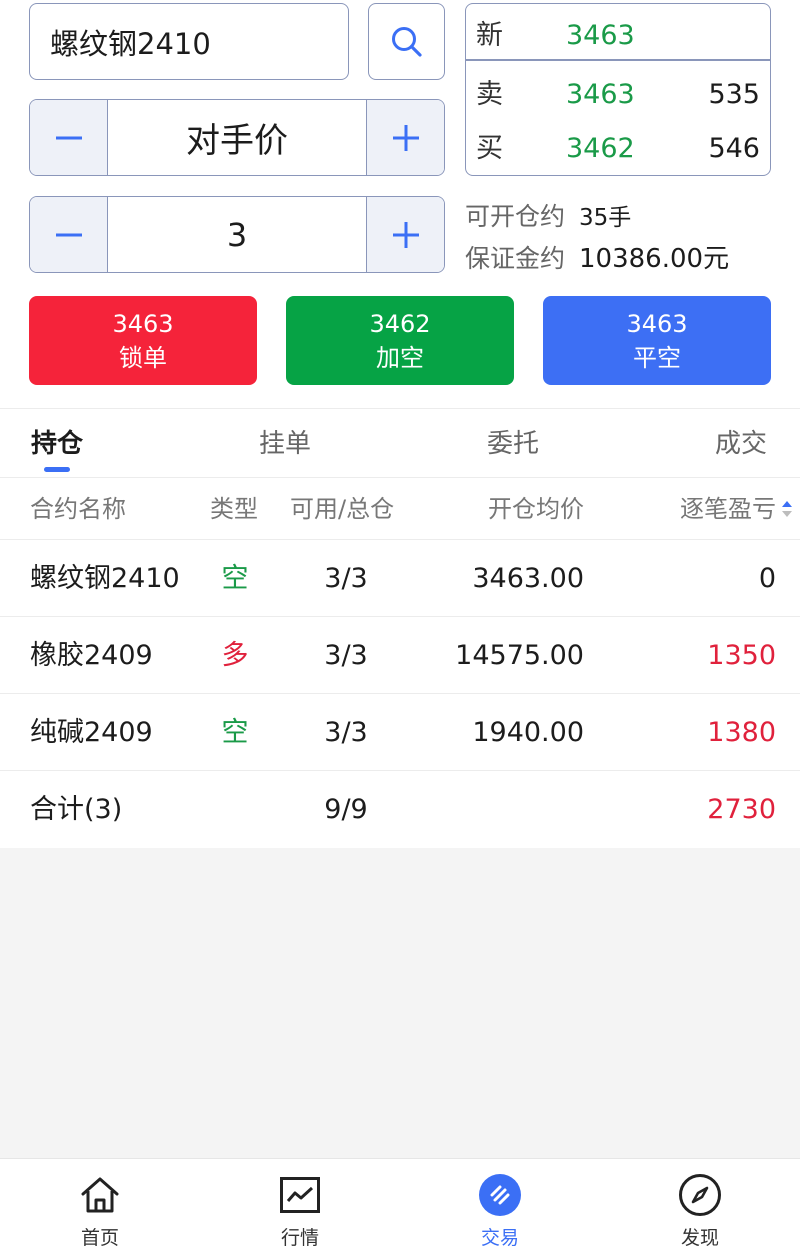 Image resolution: width=800 pixels, height=1251 pixels. What do you see at coordinates (400, 509) in the screenshot?
I see `table-header: 合约名称 类型 可用/总仓 开仓均价 逐笔盈亏` at bounding box center [400, 509].